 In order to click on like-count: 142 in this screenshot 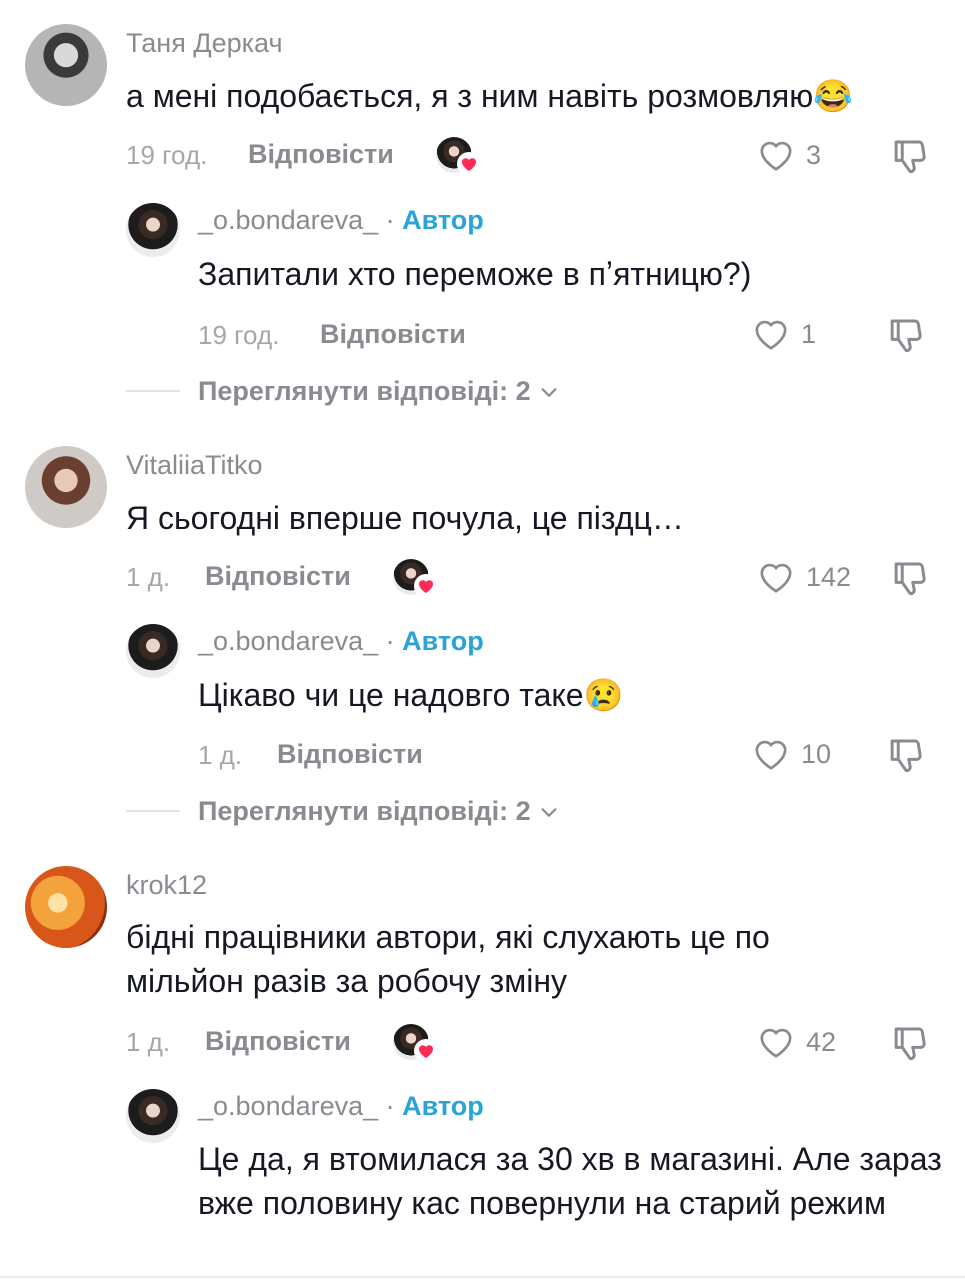, I will do `click(829, 576)`.